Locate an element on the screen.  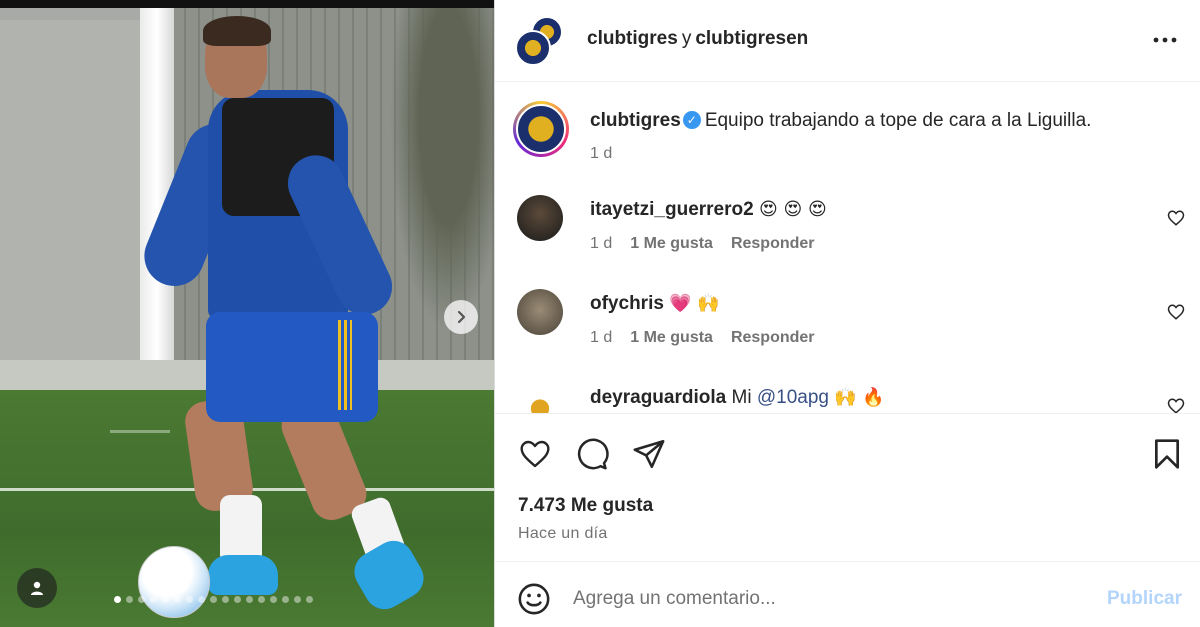
like-button is located at coordinates (535, 454).